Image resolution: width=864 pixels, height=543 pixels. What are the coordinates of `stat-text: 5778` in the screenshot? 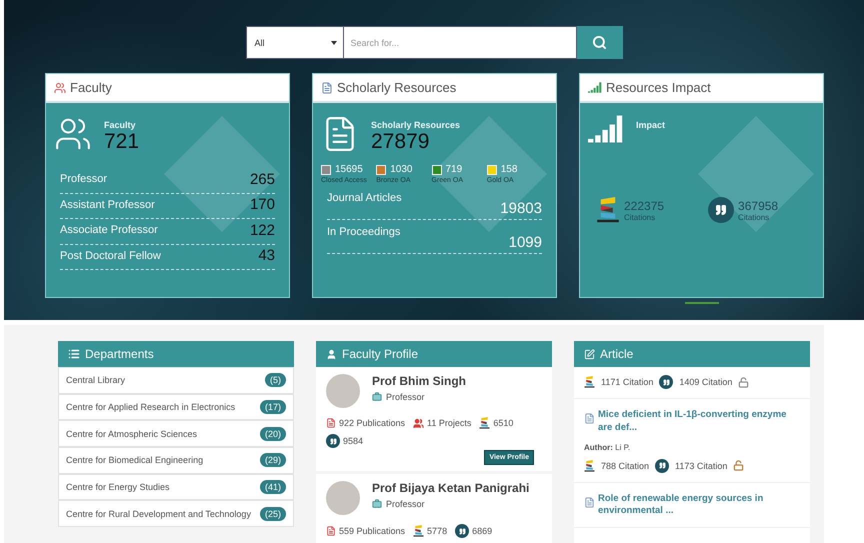 It's located at (437, 531).